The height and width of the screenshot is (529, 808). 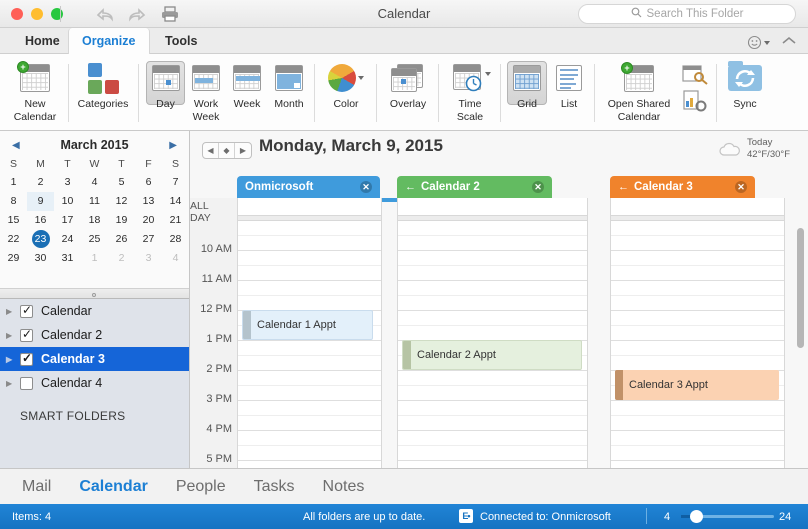 What do you see at coordinates (682, 187) in the screenshot?
I see `calendar-column-tab-calendar-3: ← Calendar 3 ✕` at bounding box center [682, 187].